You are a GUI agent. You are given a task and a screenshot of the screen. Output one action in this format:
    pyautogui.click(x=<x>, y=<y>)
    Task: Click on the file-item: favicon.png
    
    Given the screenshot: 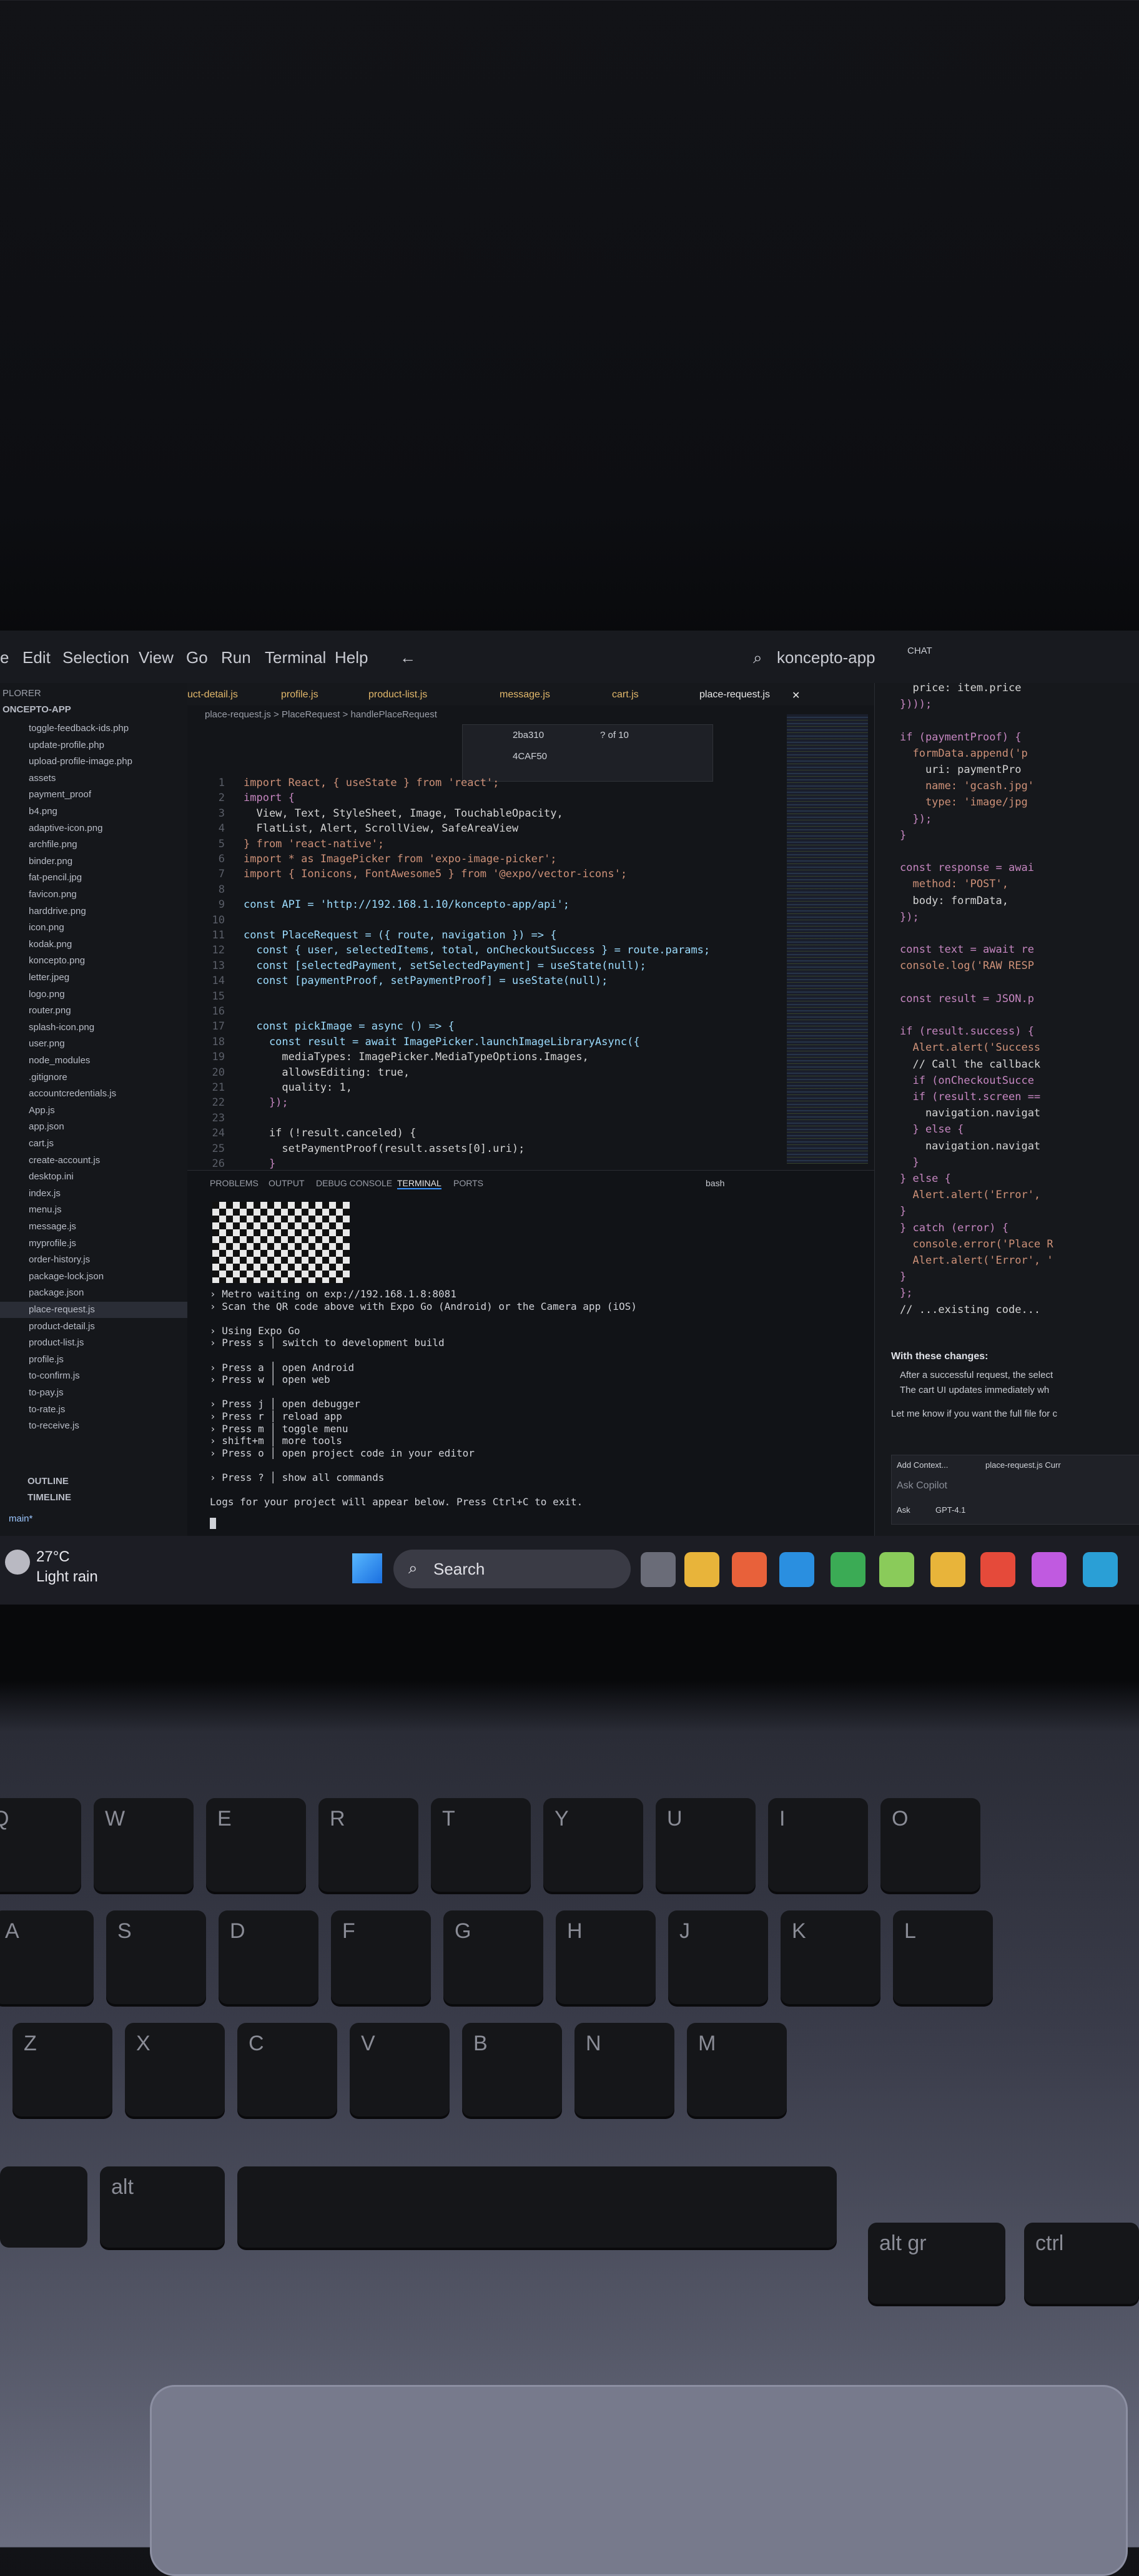 What is the action you would take?
    pyautogui.click(x=108, y=895)
    